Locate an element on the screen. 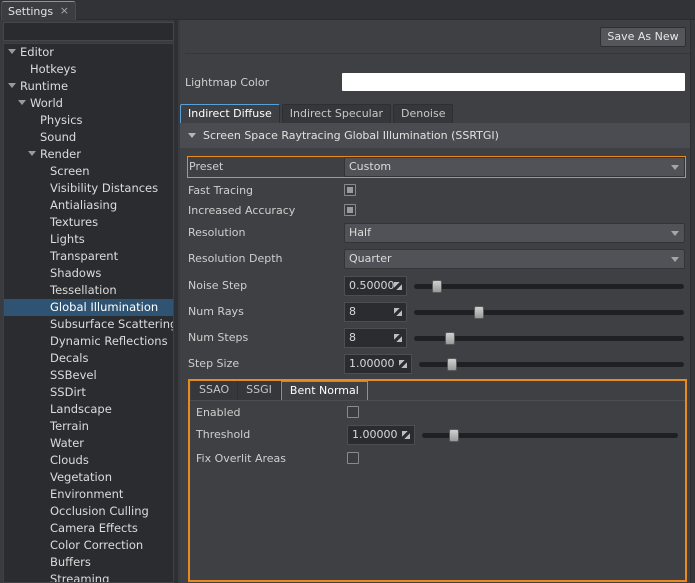  resolution-depth-select: Quarter is located at coordinates (514, 259).